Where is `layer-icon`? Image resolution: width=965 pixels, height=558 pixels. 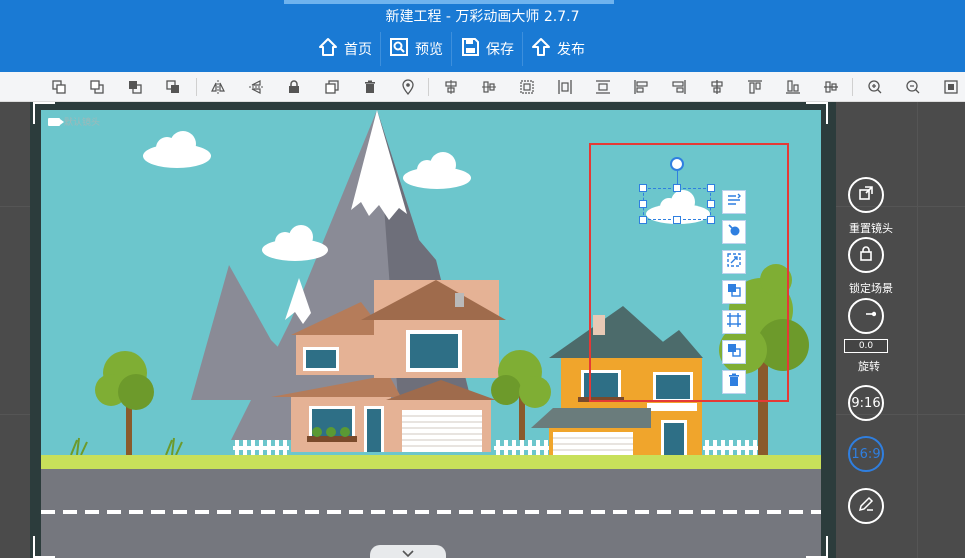
layer-icon is located at coordinates (734, 352).